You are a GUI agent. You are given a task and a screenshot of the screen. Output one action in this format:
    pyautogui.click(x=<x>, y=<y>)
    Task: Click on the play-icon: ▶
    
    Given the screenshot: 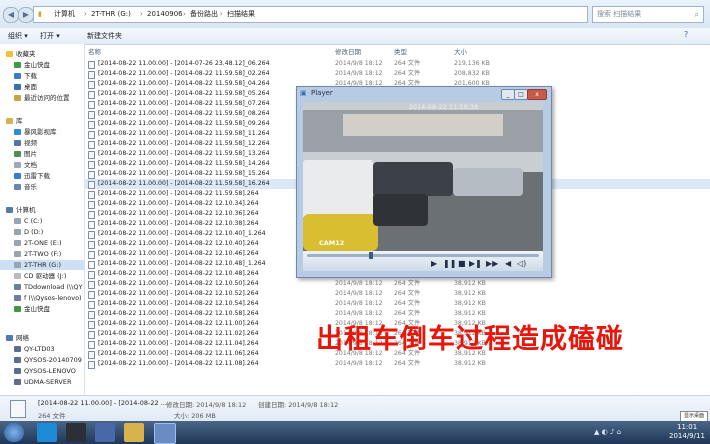 What is the action you would take?
    pyautogui.click(x=434, y=263)
    